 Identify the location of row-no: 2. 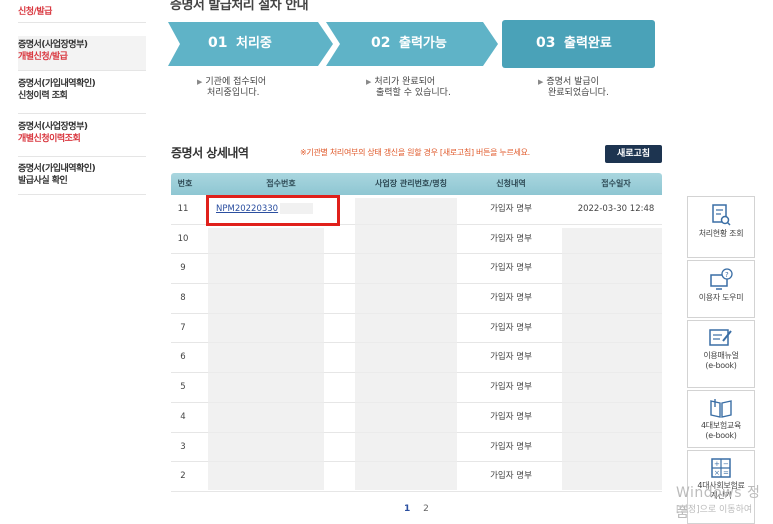
(183, 476).